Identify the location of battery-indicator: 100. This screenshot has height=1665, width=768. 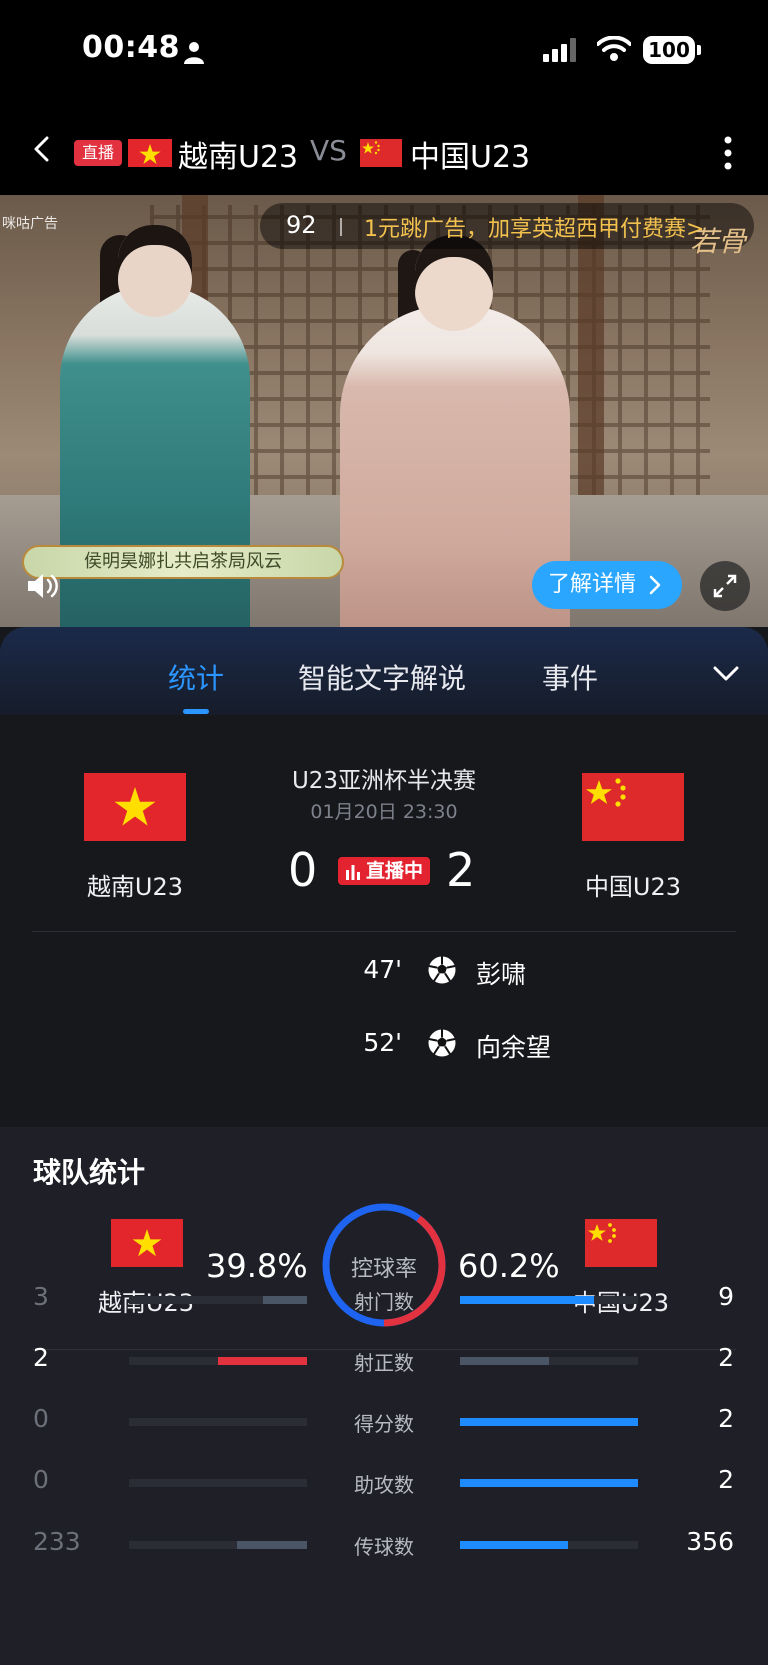
(669, 50).